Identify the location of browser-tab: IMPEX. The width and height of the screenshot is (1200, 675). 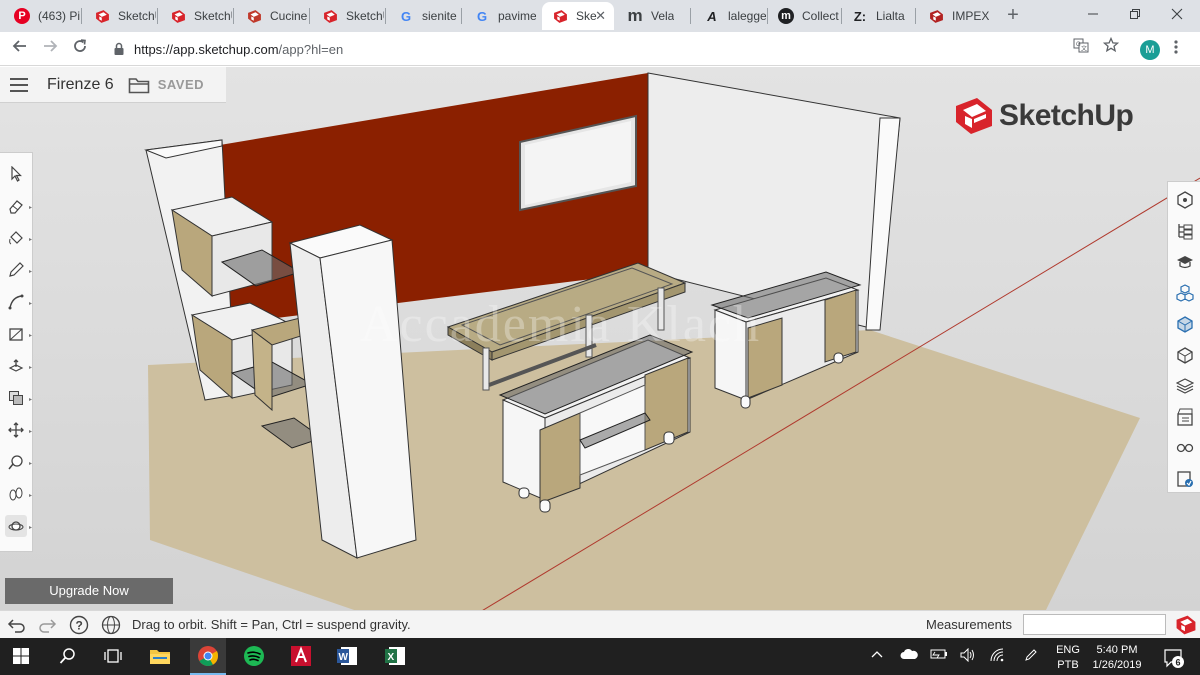
(954, 16).